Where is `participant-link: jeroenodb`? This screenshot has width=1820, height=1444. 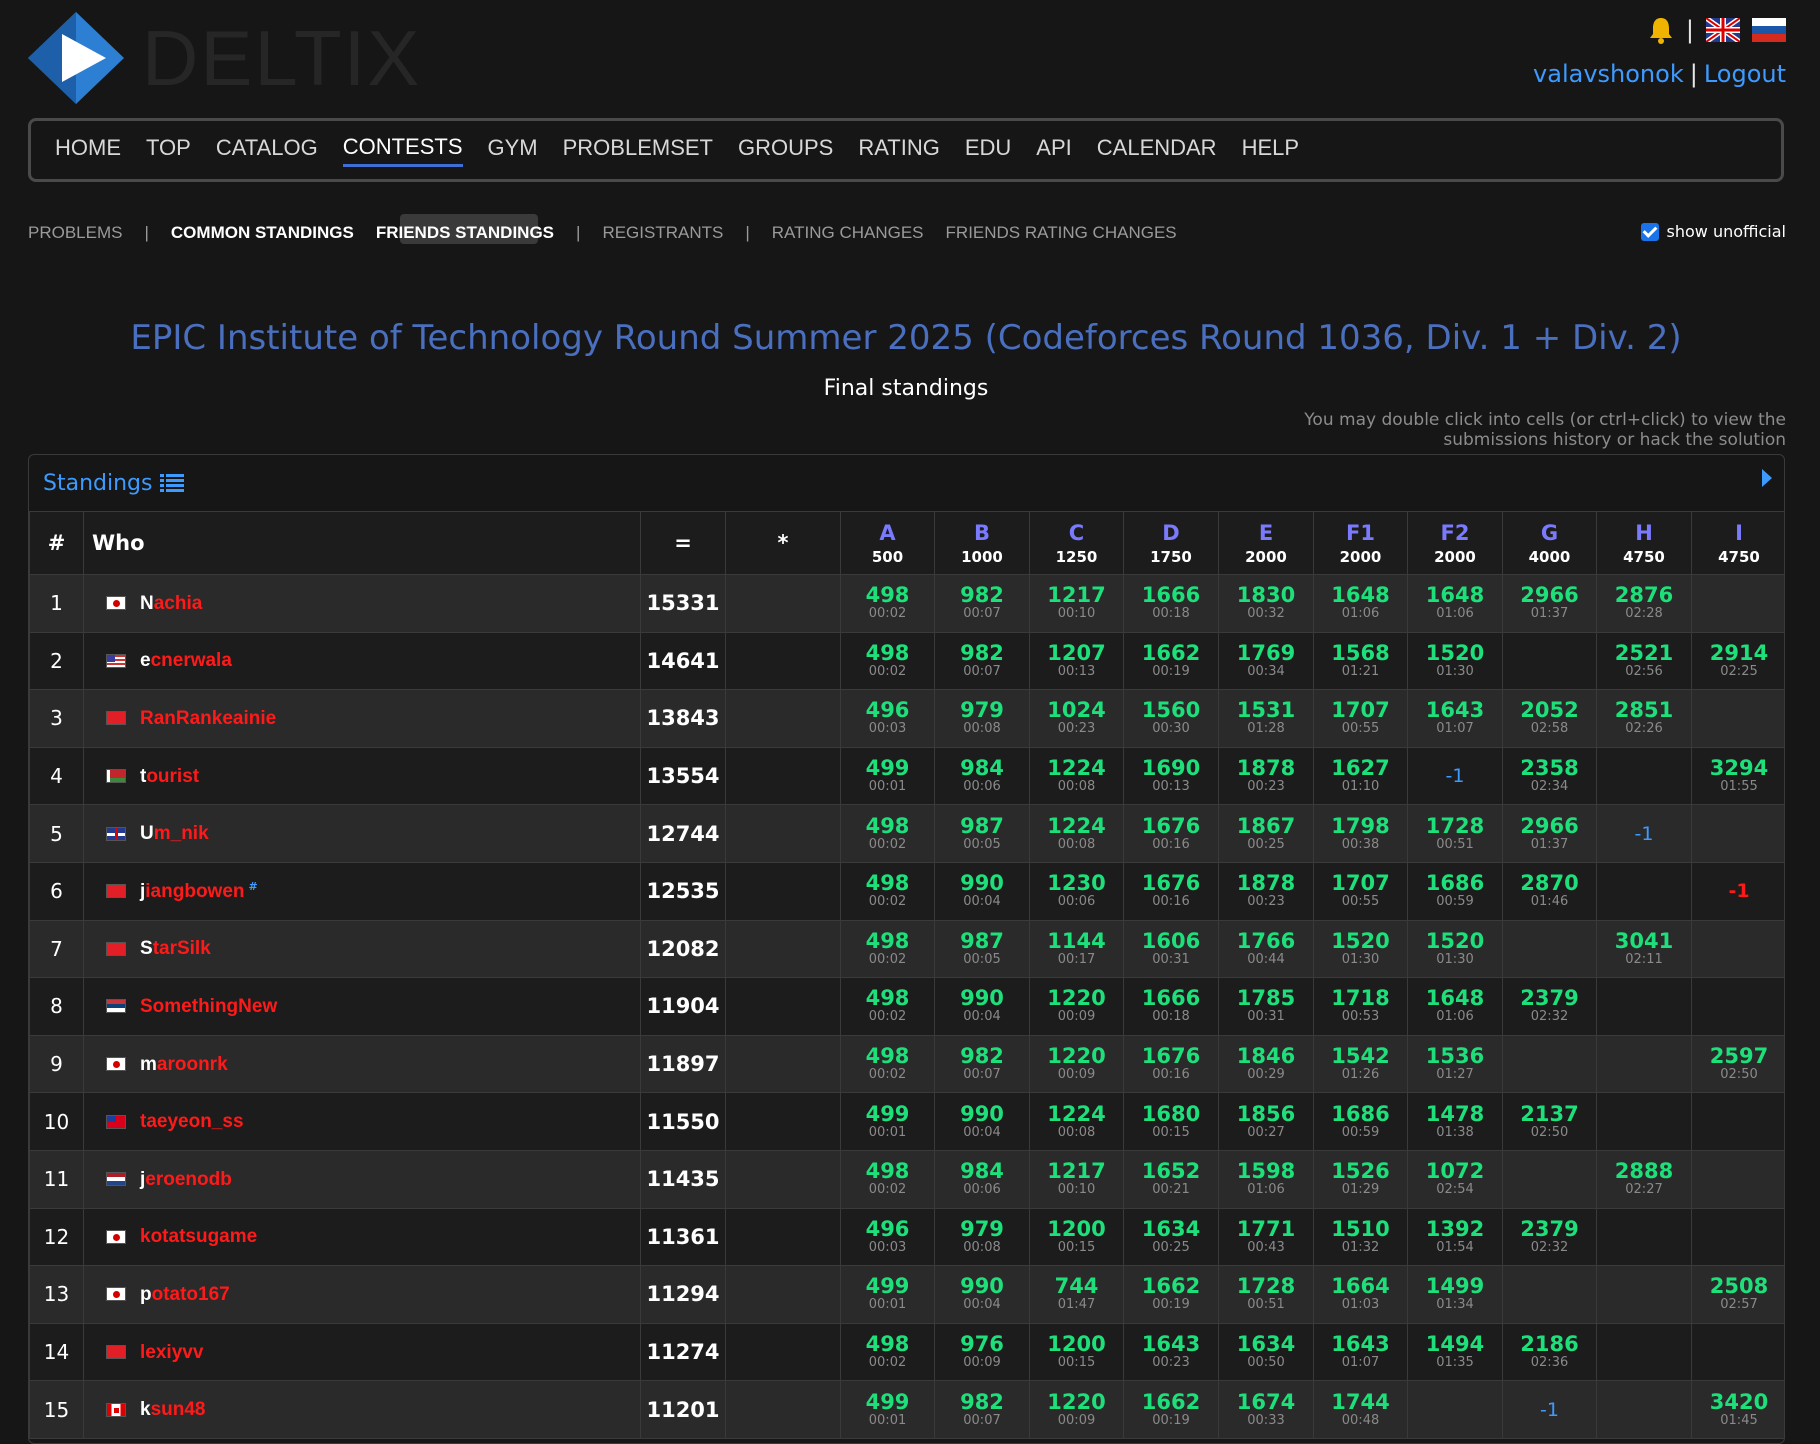
participant-link: jeroenodb is located at coordinates (186, 1179).